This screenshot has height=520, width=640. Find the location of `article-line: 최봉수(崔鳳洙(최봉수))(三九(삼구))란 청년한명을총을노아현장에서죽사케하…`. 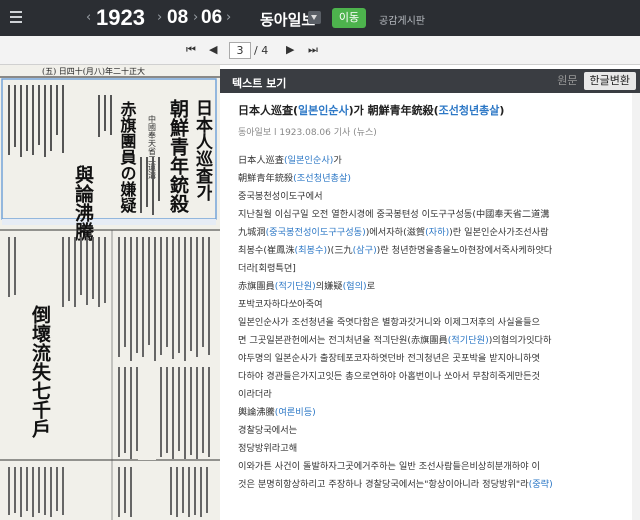

article-line: 최봉수(崔鳳洙(최봉수))(三九(삼구))란 청년한명을총을노아현장에서죽사케하… is located at coordinates (434, 251).